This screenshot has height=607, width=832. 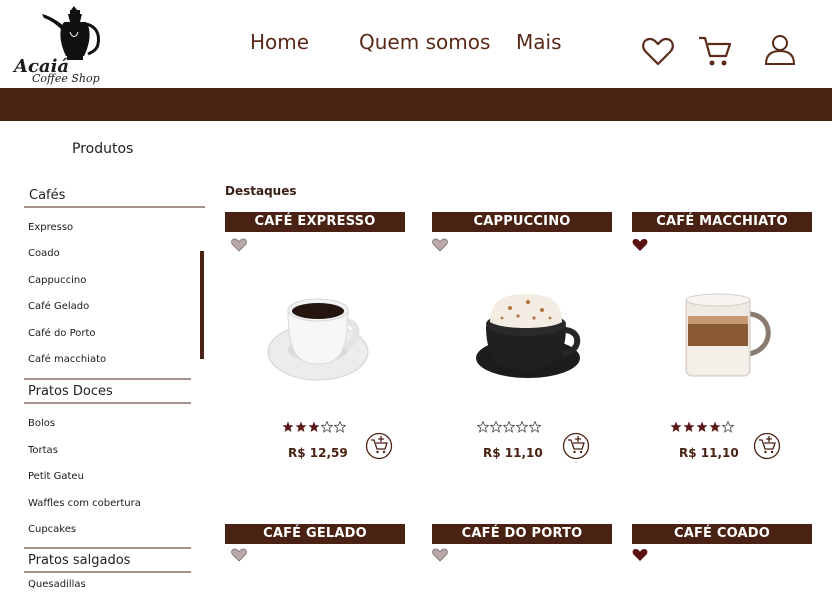 I want to click on sidebar-scrollbar, so click(x=202, y=305).